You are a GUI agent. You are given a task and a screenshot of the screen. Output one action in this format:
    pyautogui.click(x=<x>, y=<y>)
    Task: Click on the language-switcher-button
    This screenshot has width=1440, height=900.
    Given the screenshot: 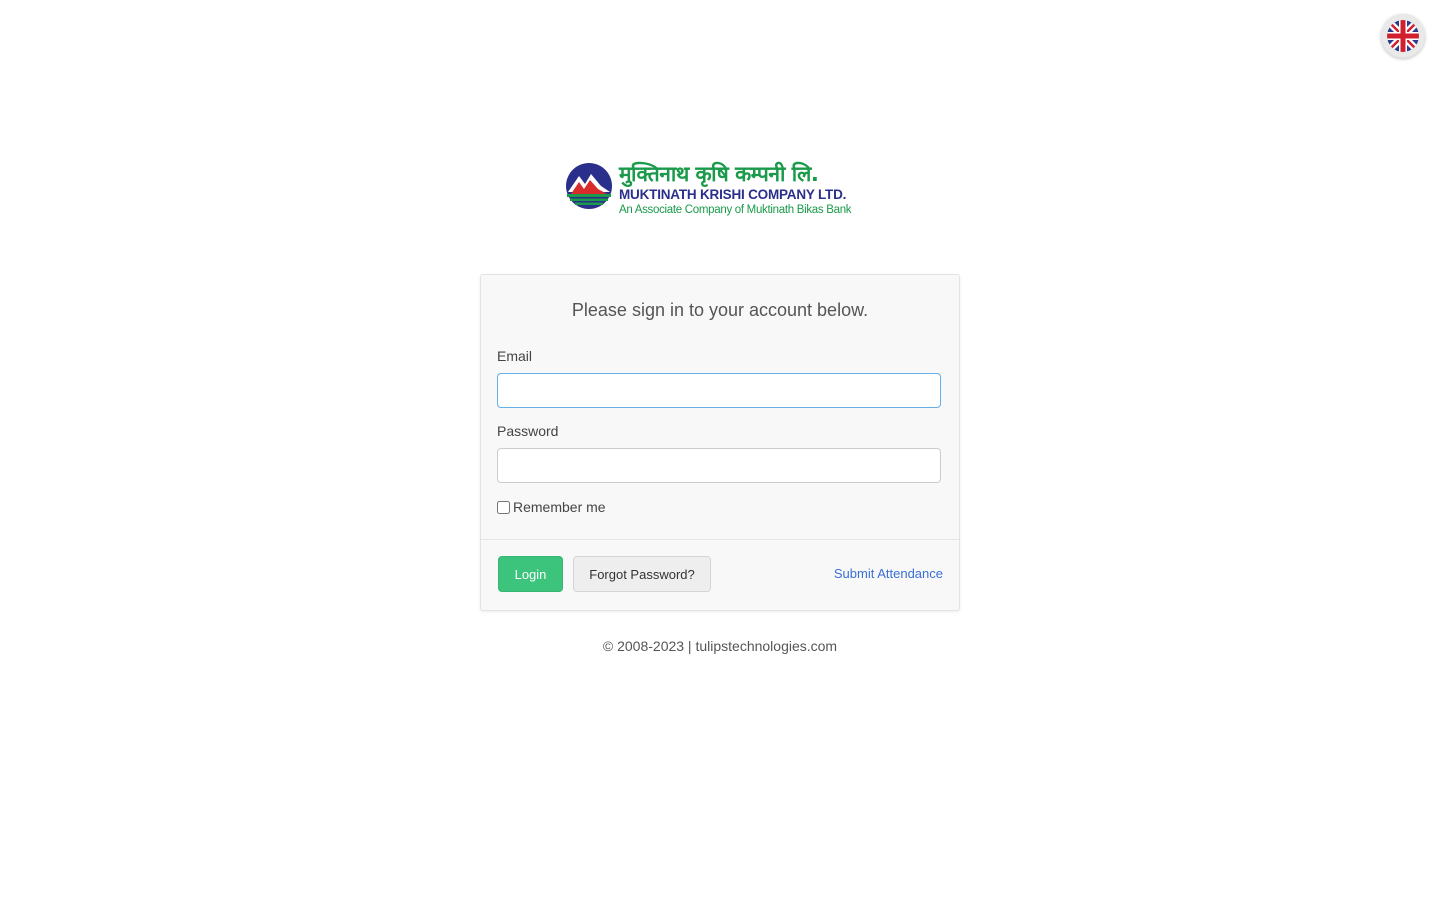 What is the action you would take?
    pyautogui.click(x=1403, y=36)
    